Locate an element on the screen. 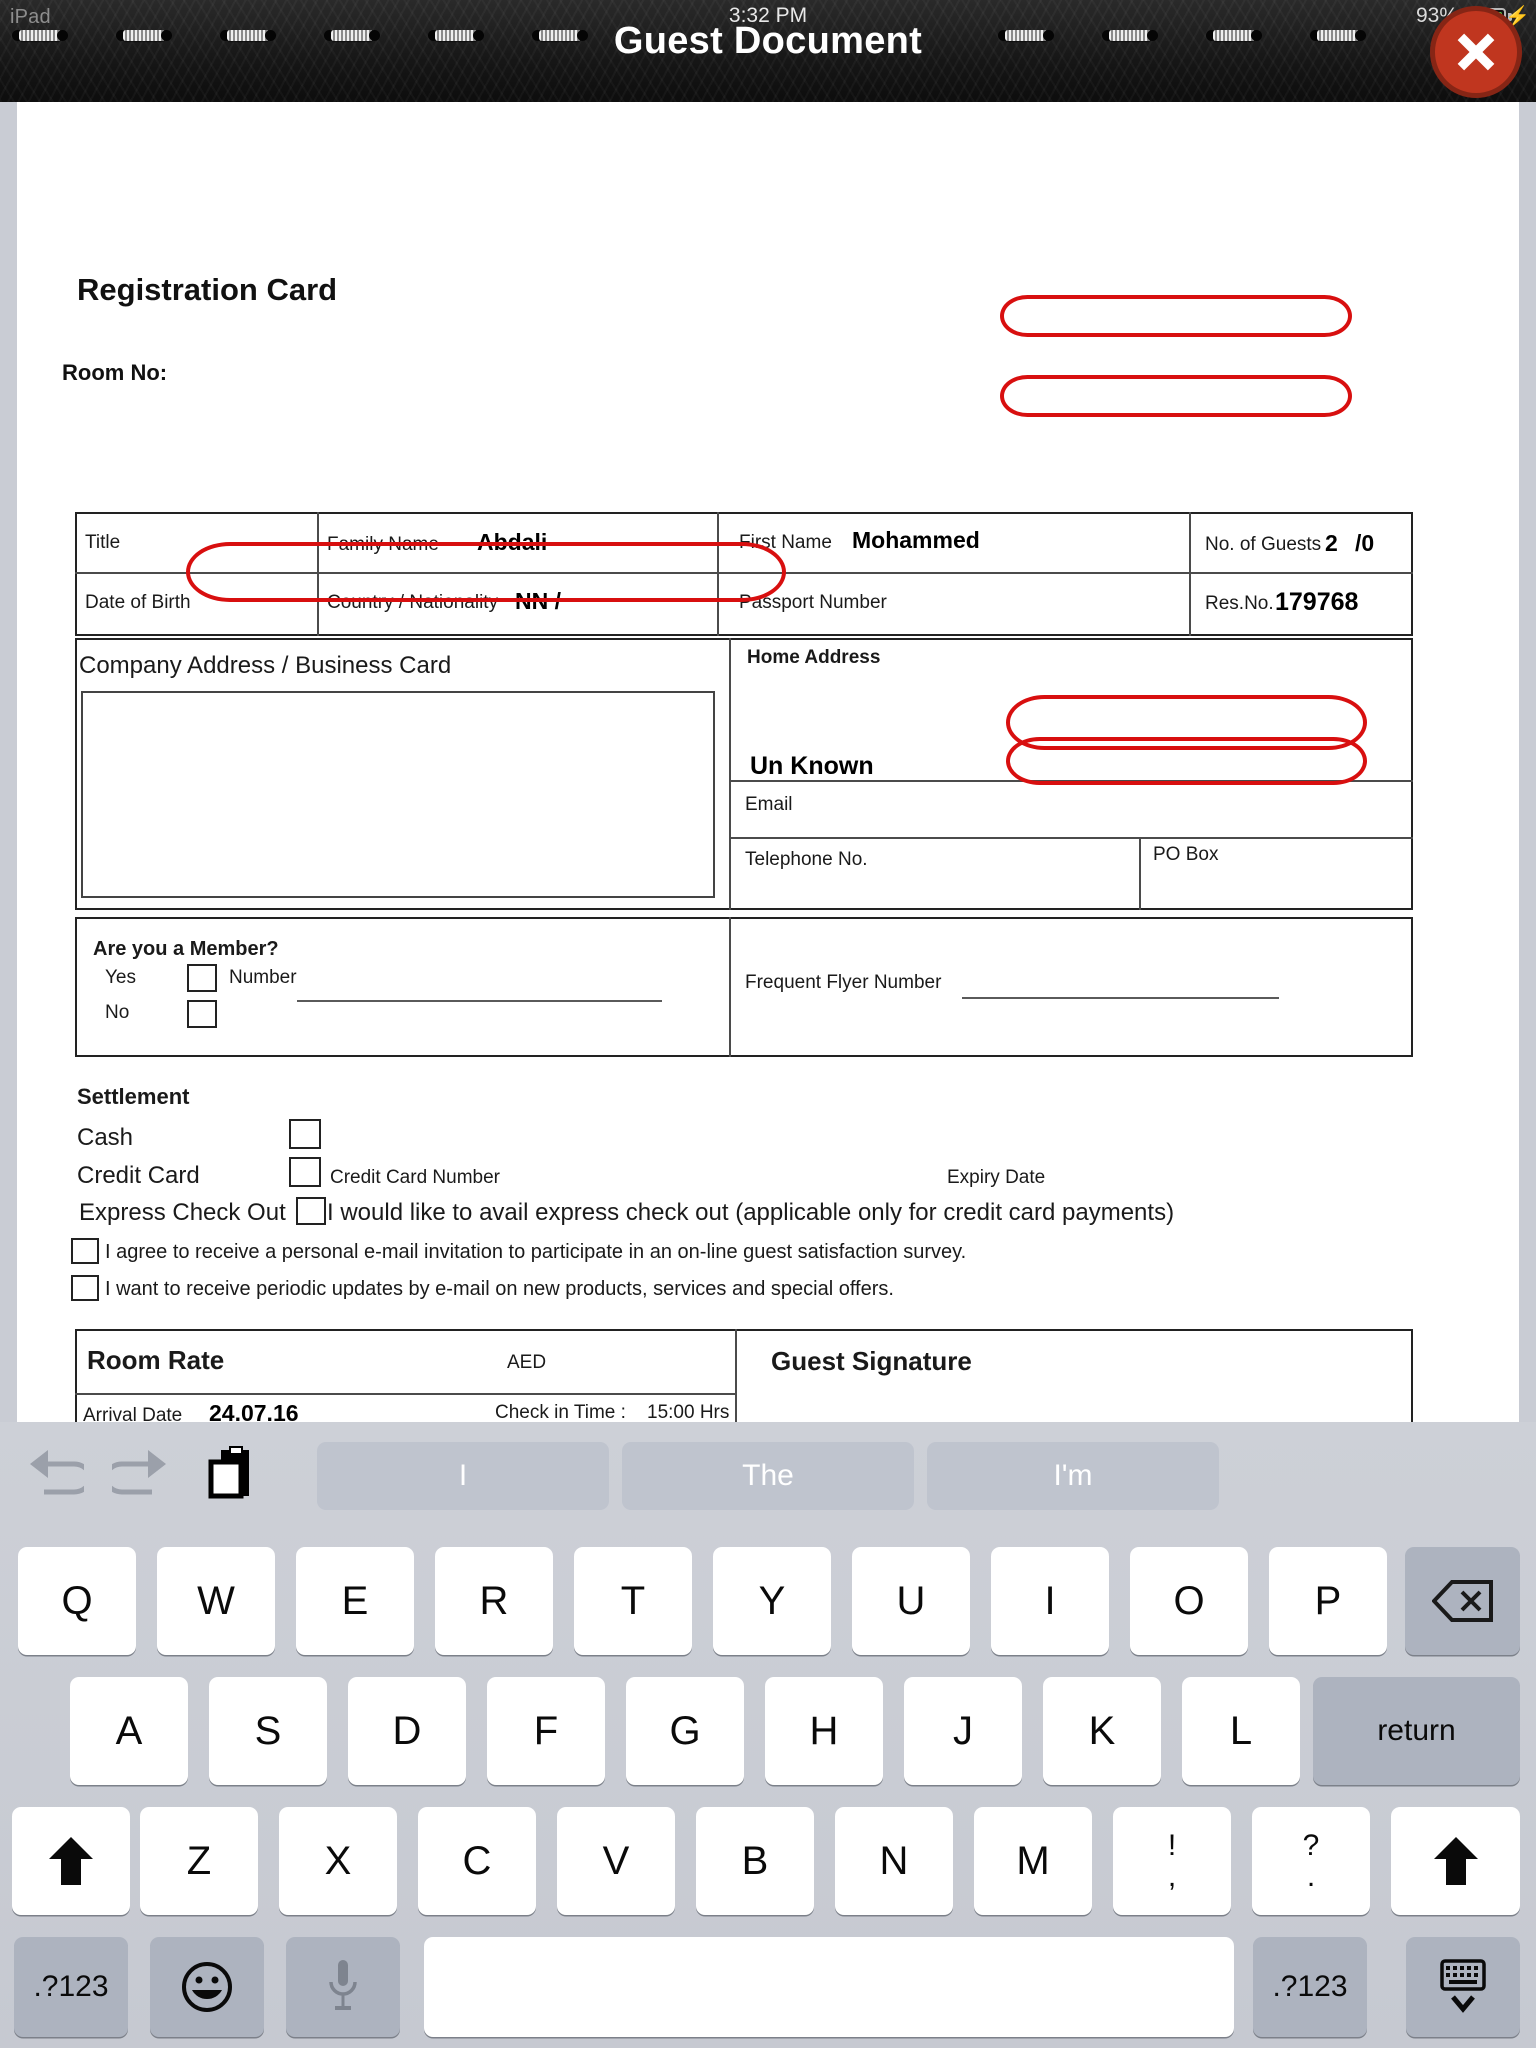 The height and width of the screenshot is (2048, 1536). key-question-period: ? . is located at coordinates (1311, 1861).